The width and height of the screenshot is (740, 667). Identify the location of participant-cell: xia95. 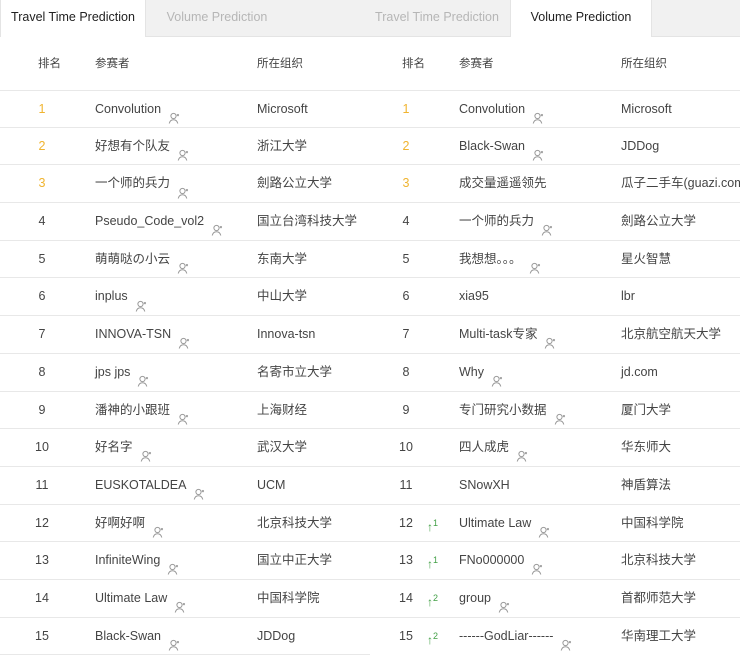
(474, 296).